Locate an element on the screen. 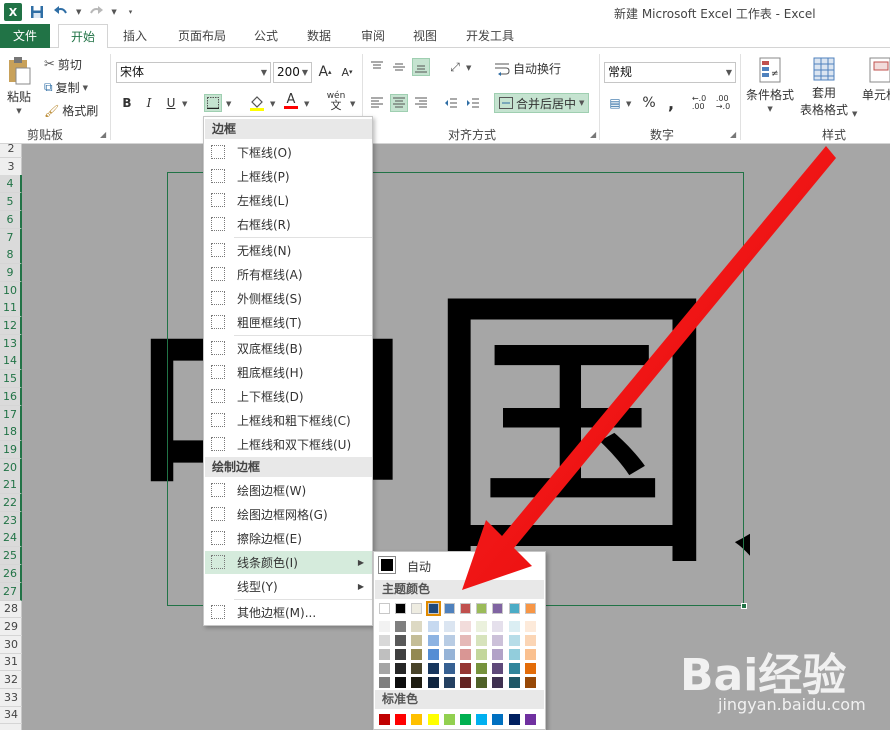 This screenshot has width=890, height=730. border-menu-item: 上框线和粗下框线(C) is located at coordinates (288, 420).